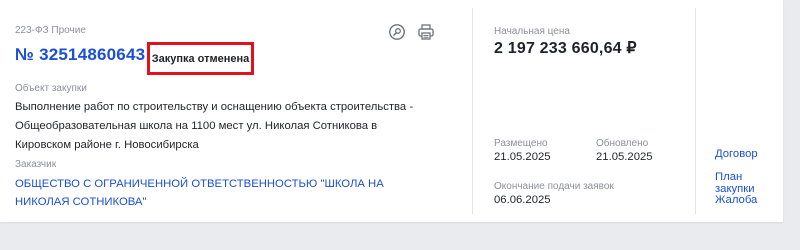 This screenshot has height=250, width=800. What do you see at coordinates (624, 157) in the screenshot?
I see `updated-value: 21.05.2025` at bounding box center [624, 157].